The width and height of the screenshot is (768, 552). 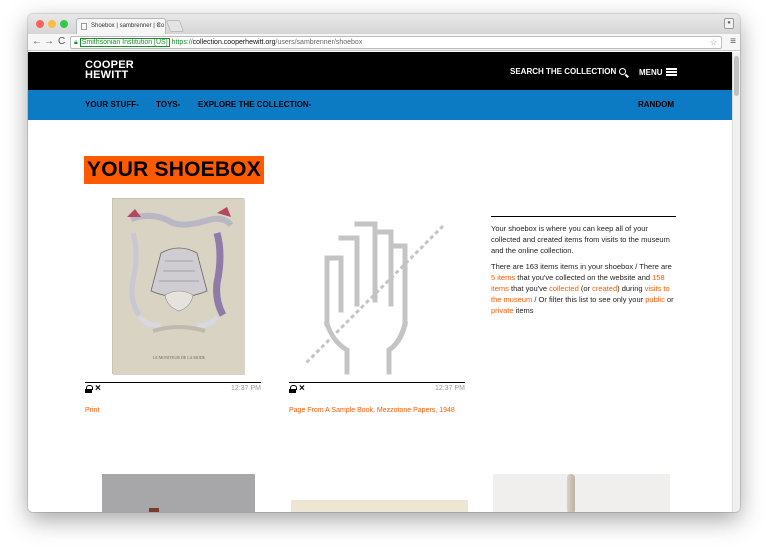 I want to click on cooper-hewitt-logo: COOPER HEWITT, so click(x=109, y=70).